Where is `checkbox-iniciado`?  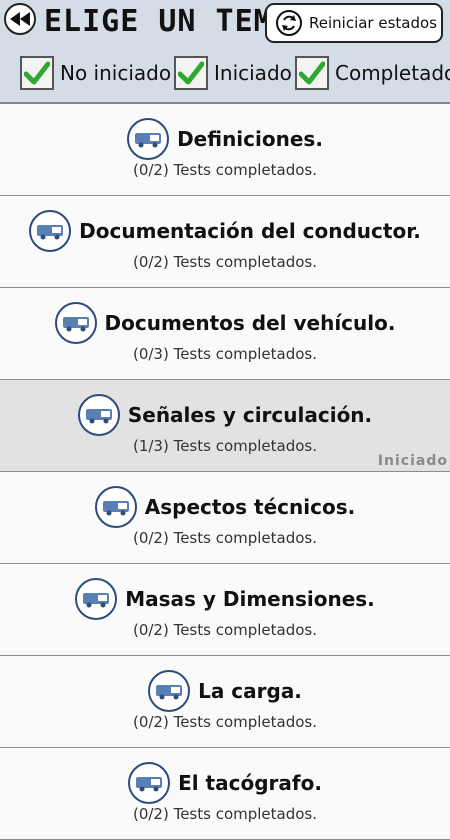
checkbox-iniciado is located at coordinates (191, 73).